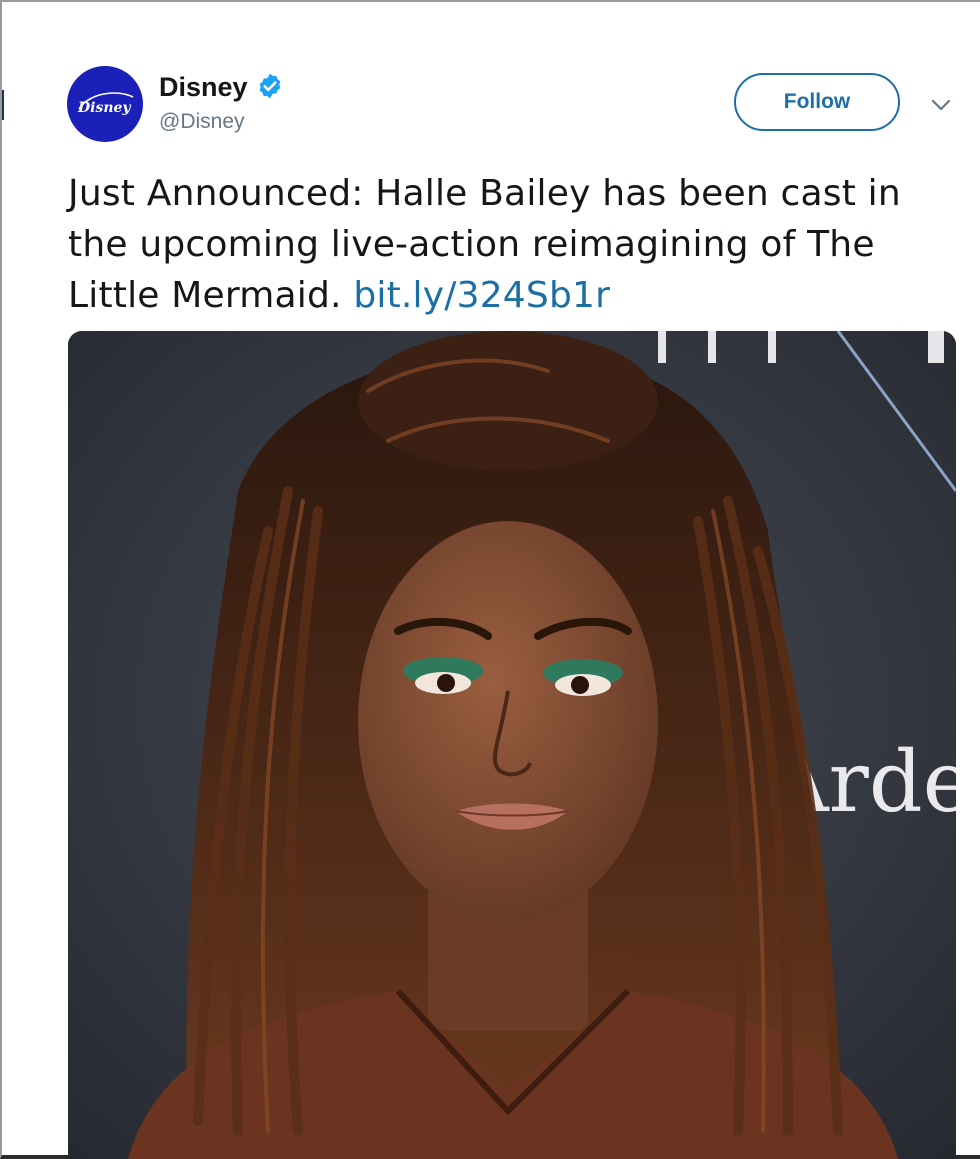  I want to click on verified-badge-icon, so click(270, 86).